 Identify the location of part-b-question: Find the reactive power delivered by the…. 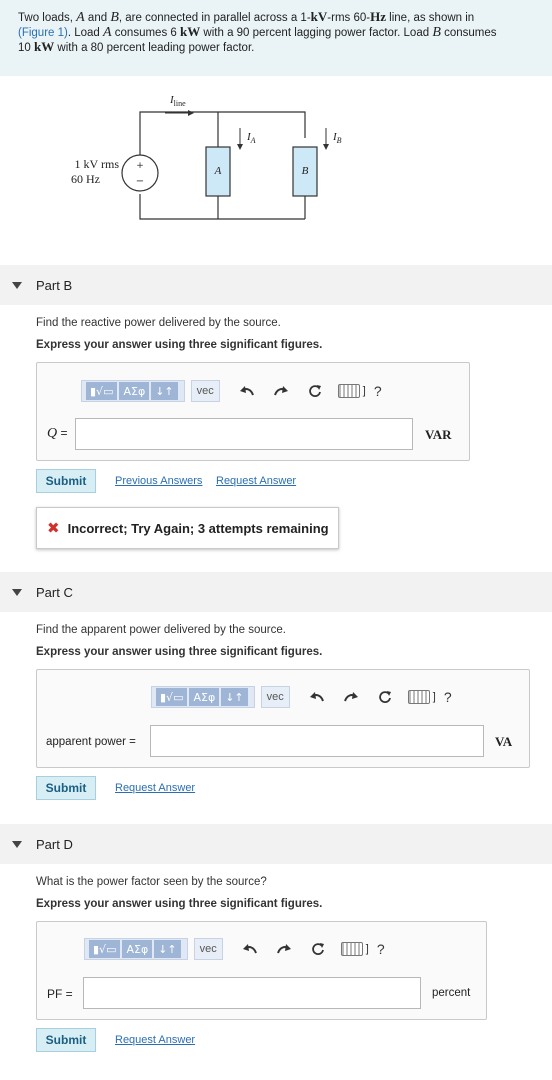
(158, 323).